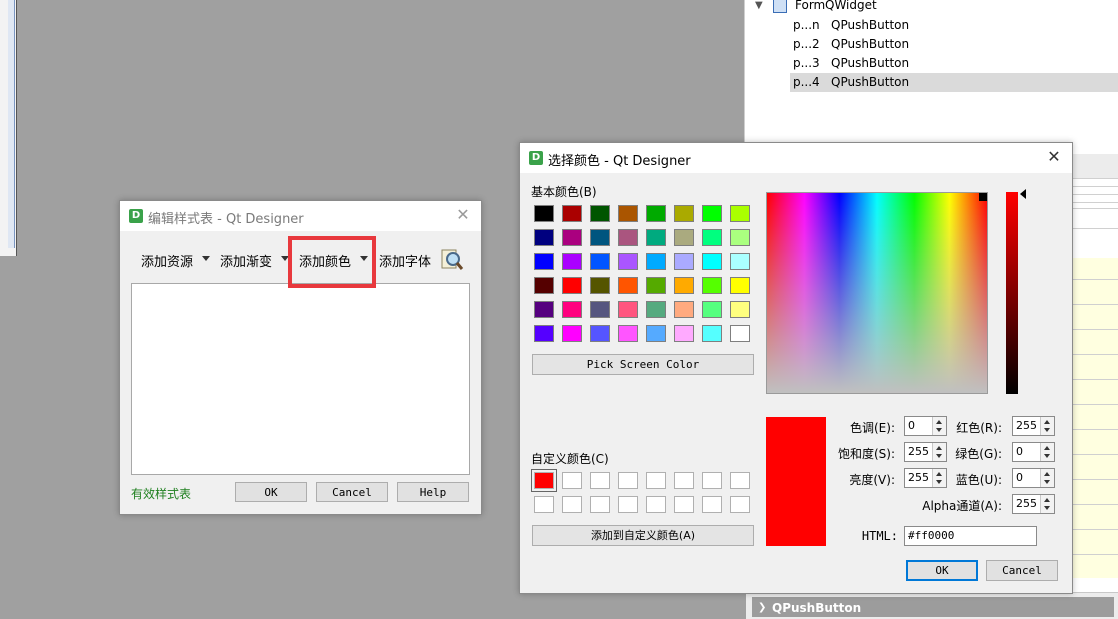  Describe the element at coordinates (643, 535) in the screenshot. I see `add-to-custom-colors-button: 添加到自定义颜色(A)` at that location.